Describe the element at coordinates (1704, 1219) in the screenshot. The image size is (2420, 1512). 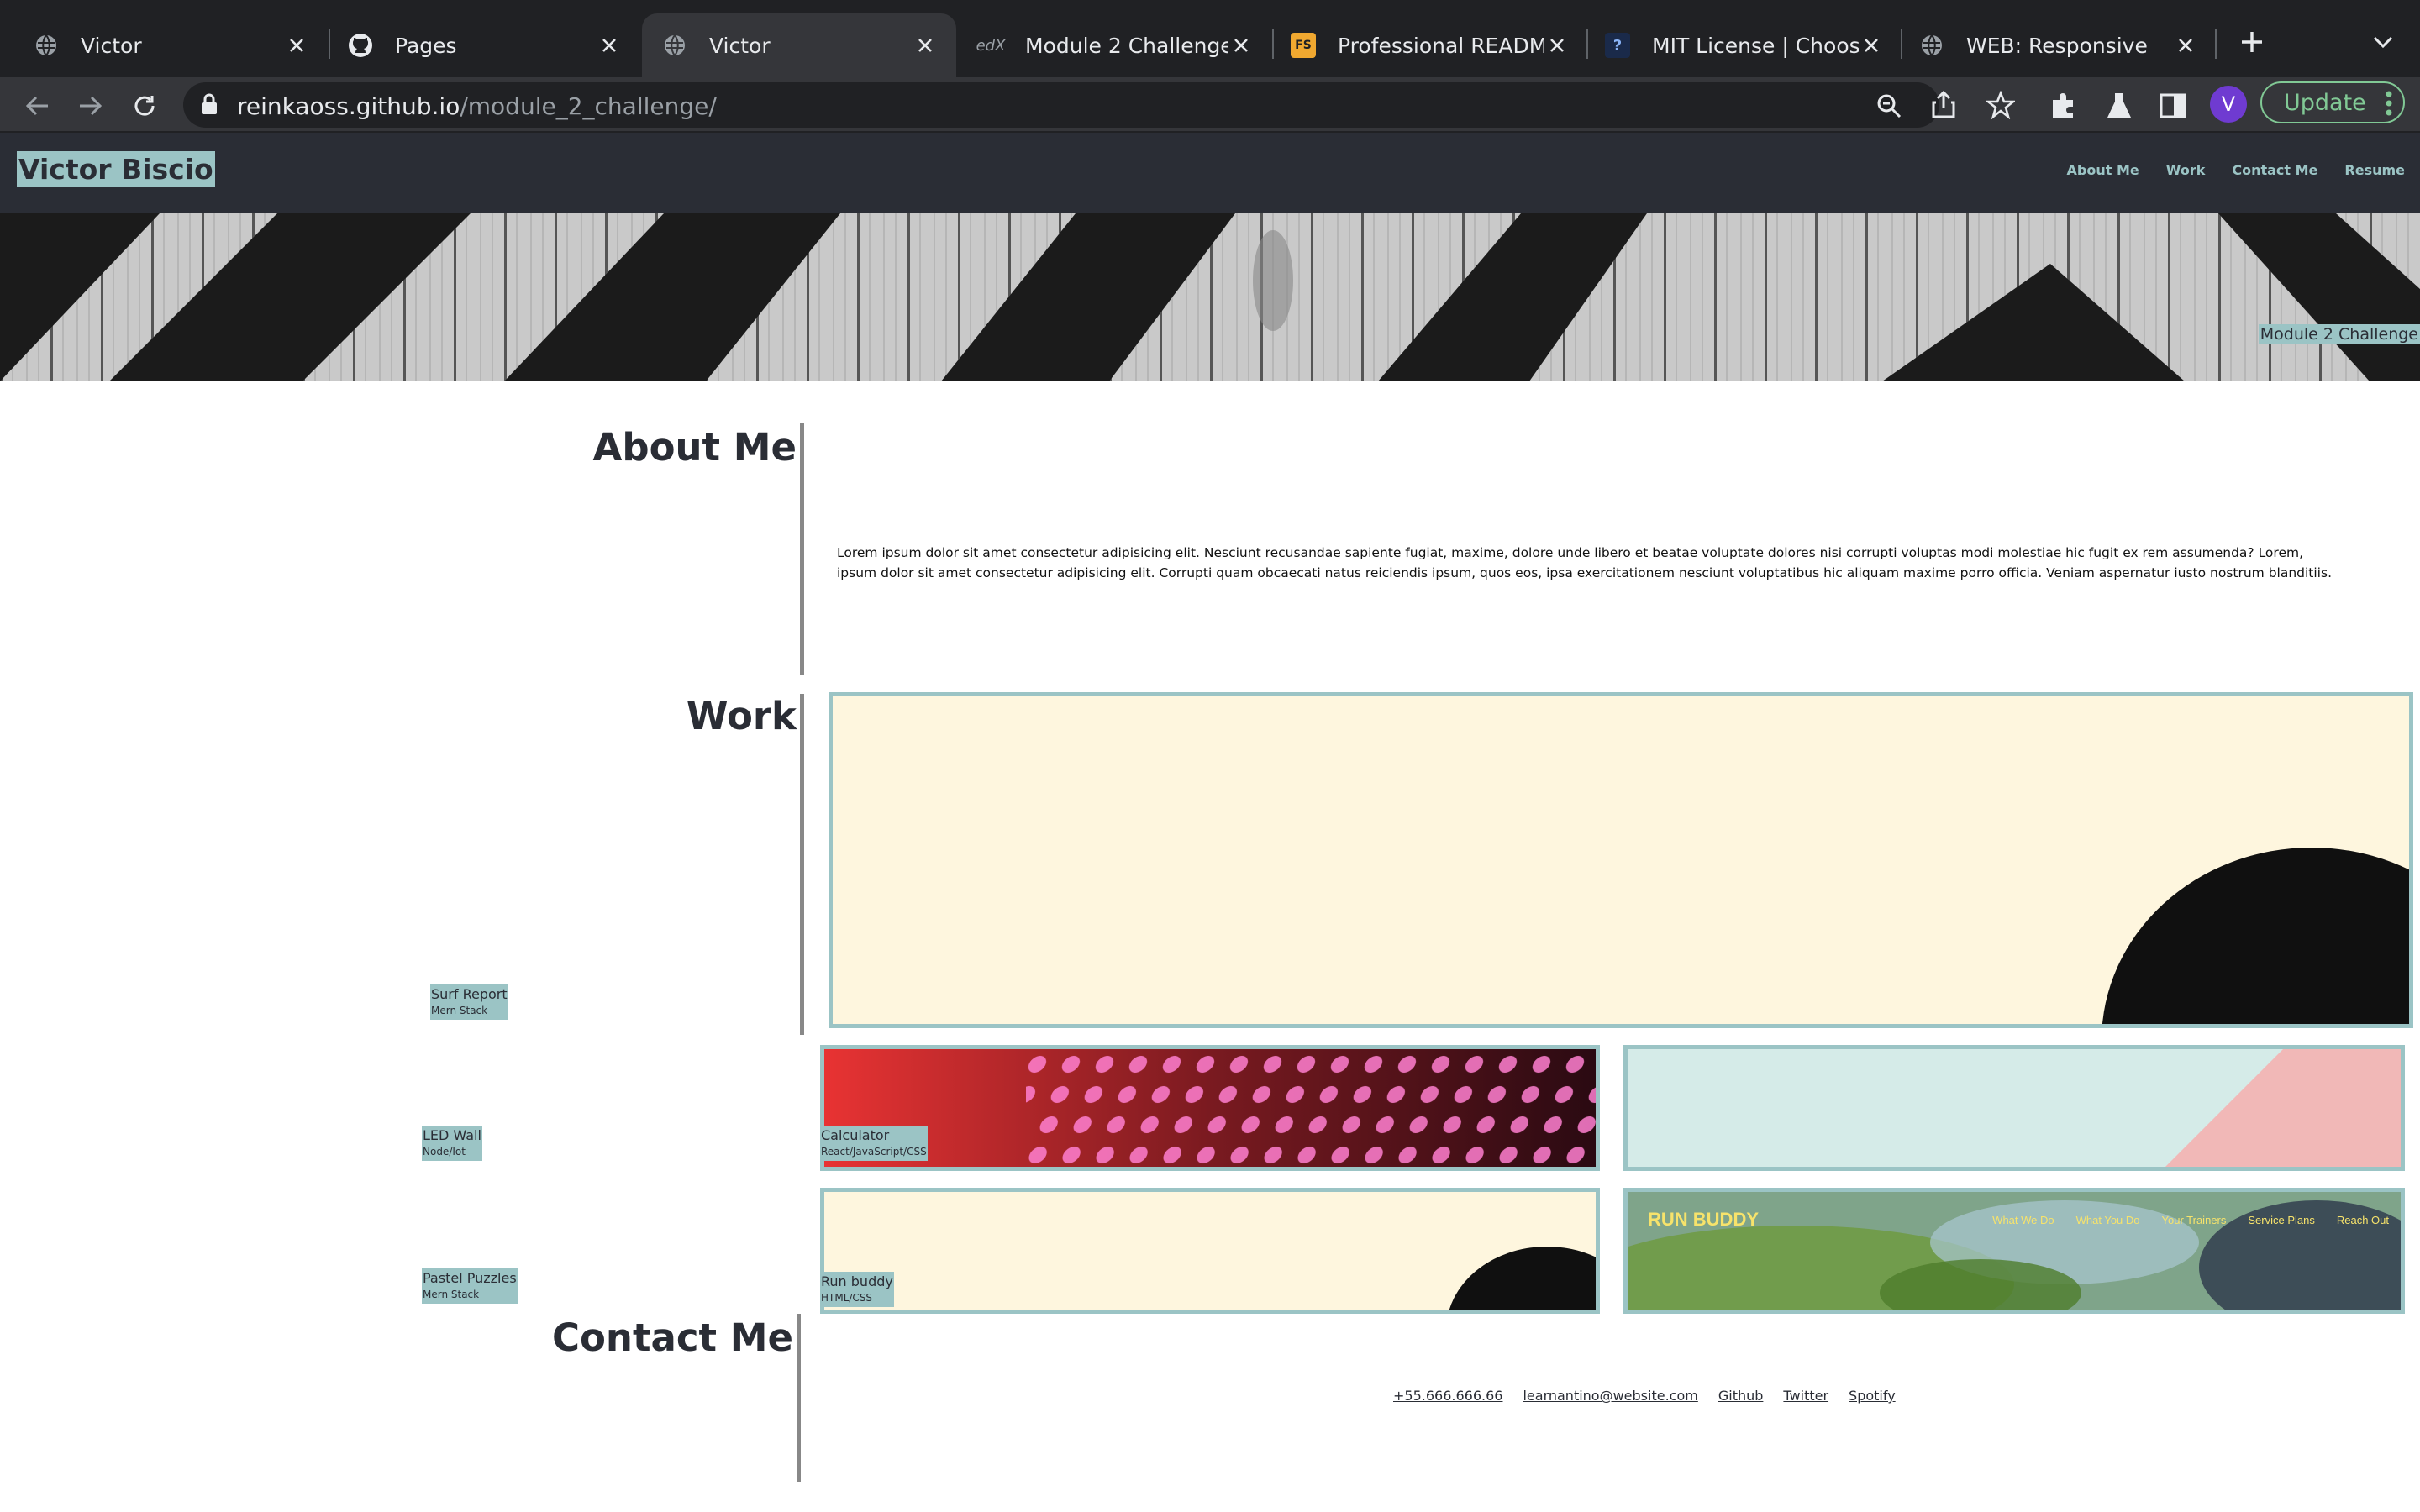
I see `runbuddy-brand: RUN BUDDY` at that location.